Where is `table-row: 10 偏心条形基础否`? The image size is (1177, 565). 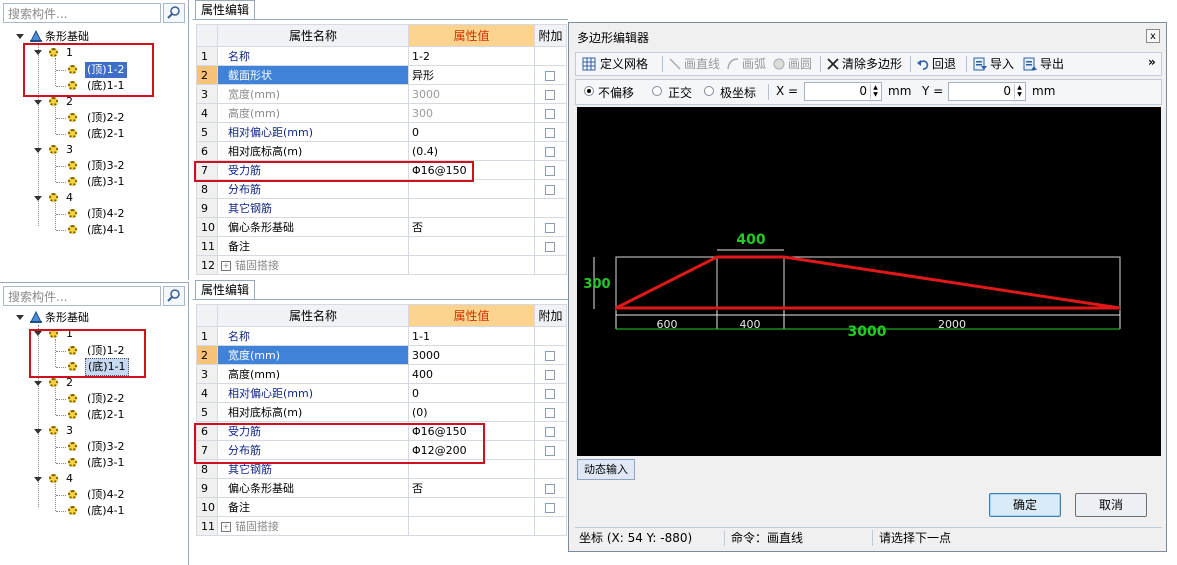
table-row: 10 偏心条形基础否 is located at coordinates (381, 227).